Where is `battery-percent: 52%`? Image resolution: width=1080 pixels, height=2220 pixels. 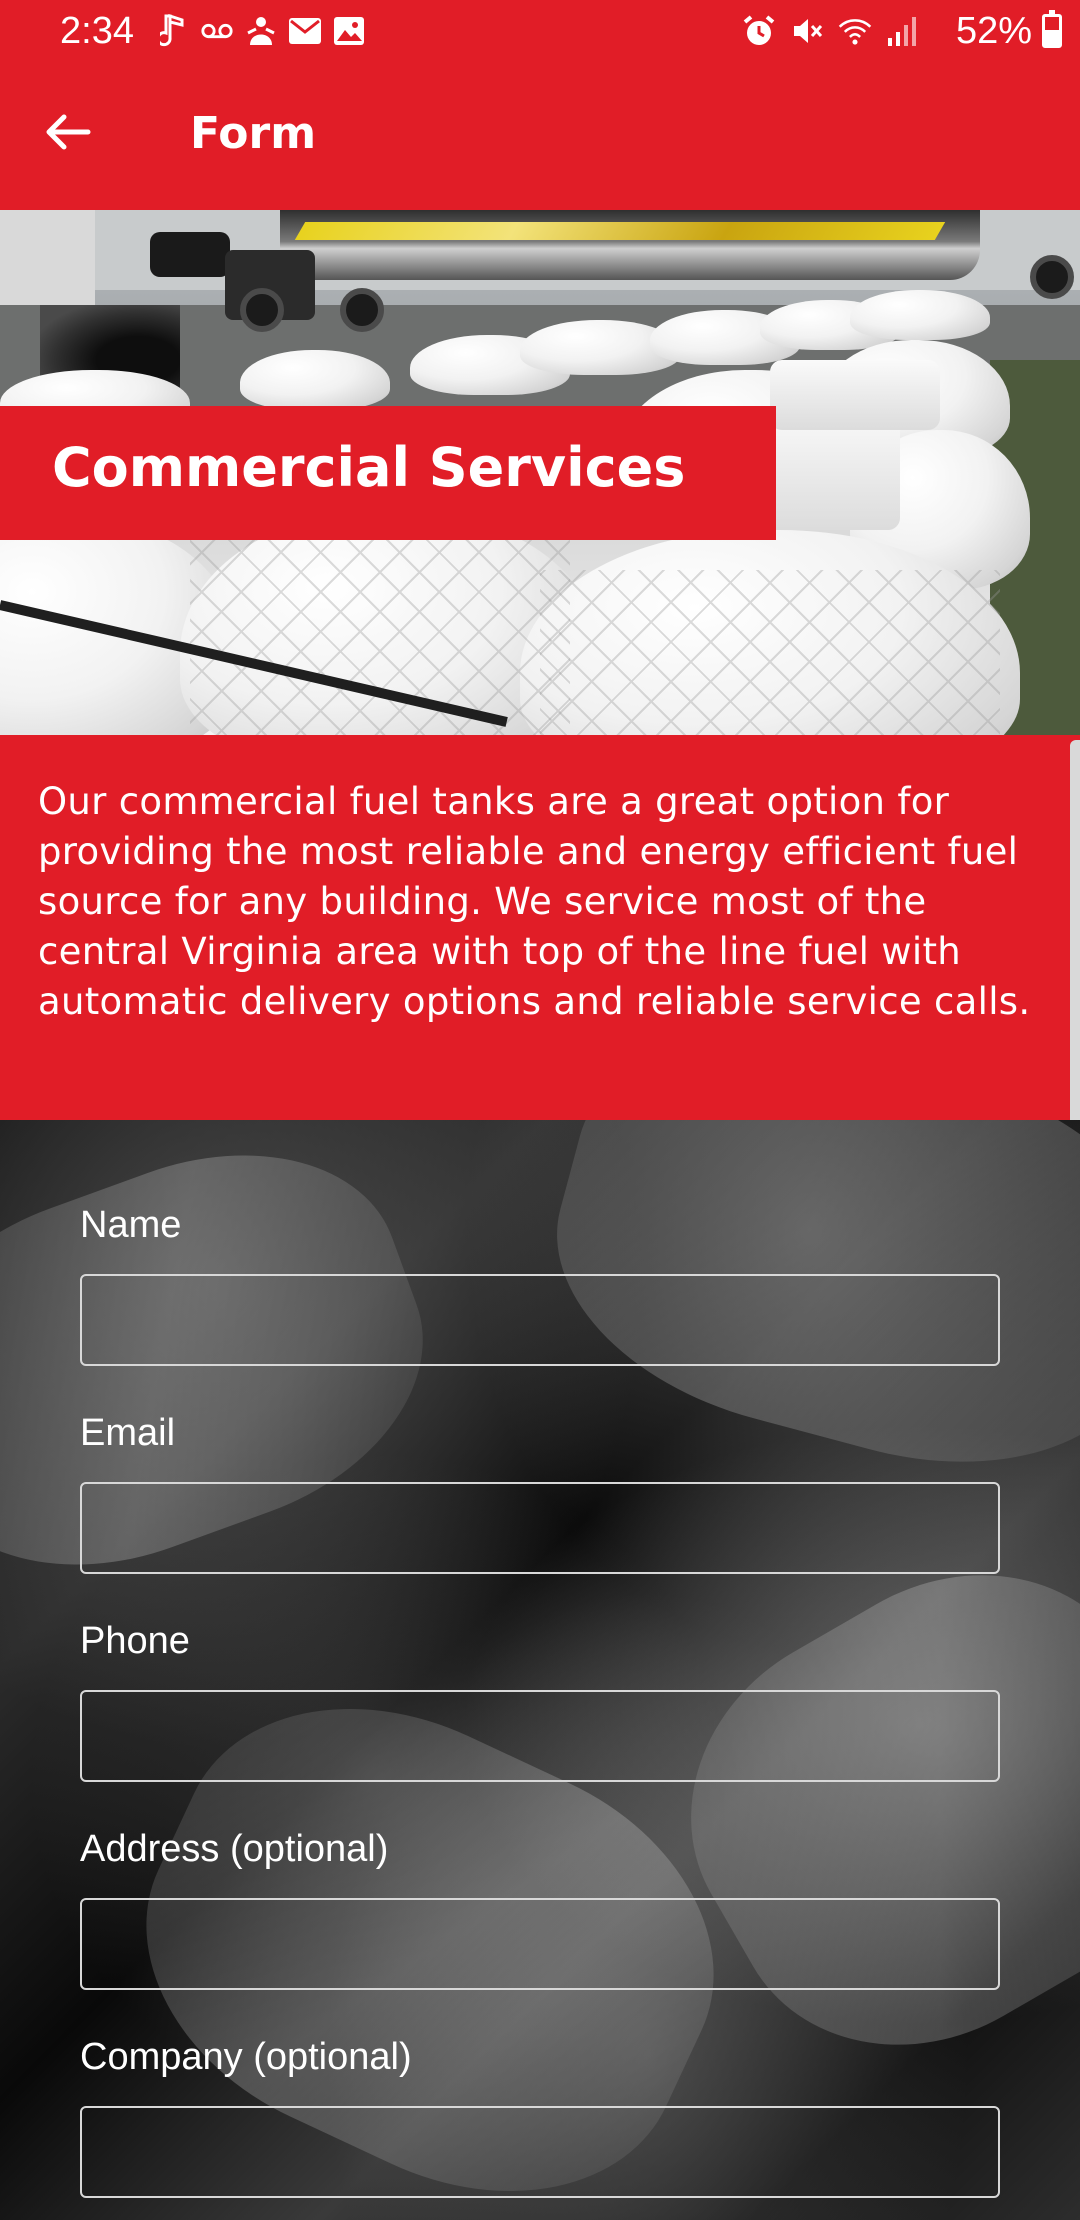 battery-percent: 52% is located at coordinates (993, 31).